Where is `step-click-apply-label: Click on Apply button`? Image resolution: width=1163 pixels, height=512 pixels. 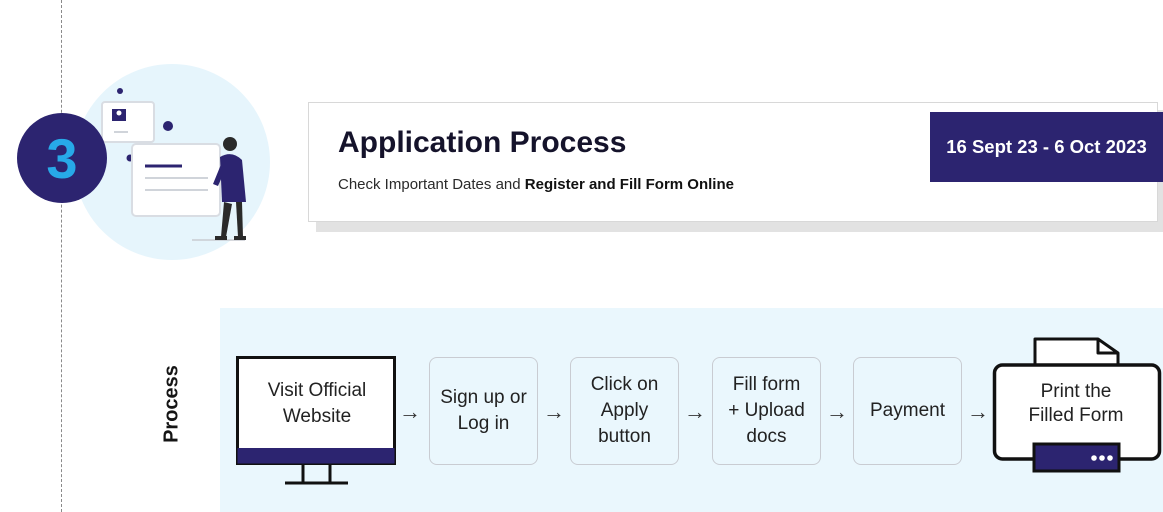
step-click-apply-label: Click on Apply button is located at coordinates (624, 410).